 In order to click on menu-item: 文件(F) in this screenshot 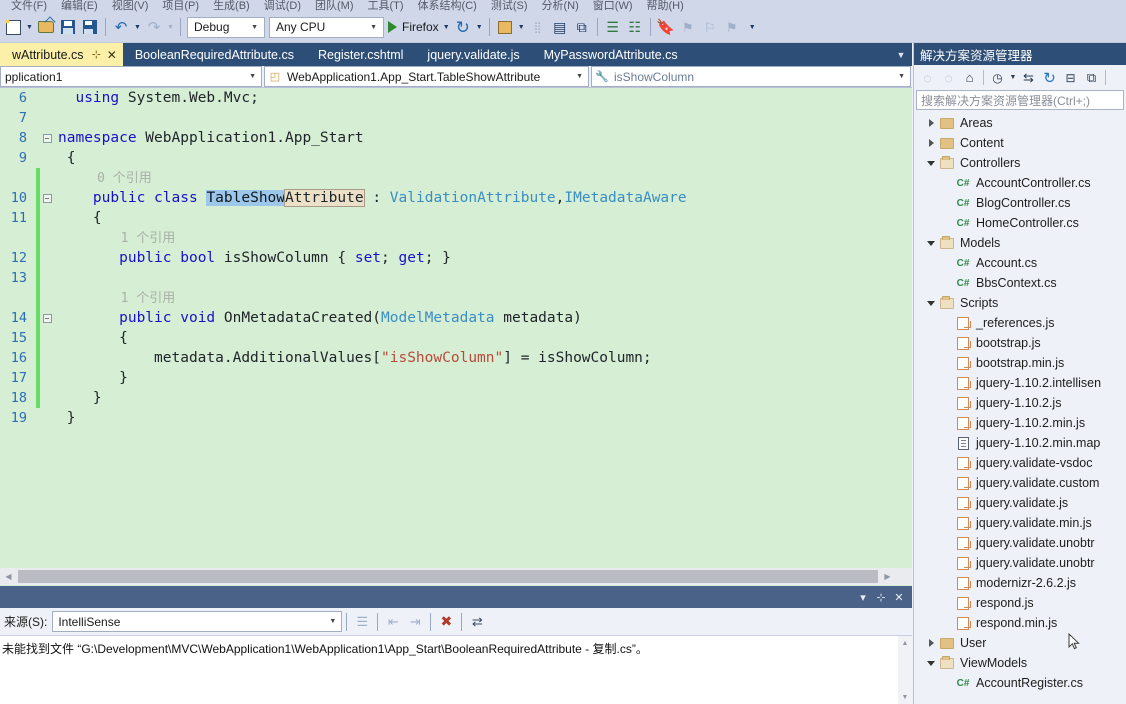, I will do `click(29, 6)`.